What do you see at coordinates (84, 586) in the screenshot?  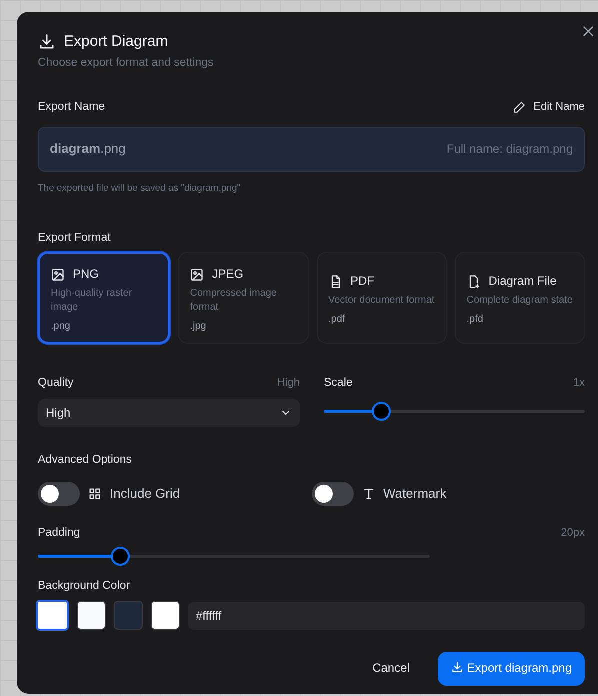 I see `section-label: Background Color` at bounding box center [84, 586].